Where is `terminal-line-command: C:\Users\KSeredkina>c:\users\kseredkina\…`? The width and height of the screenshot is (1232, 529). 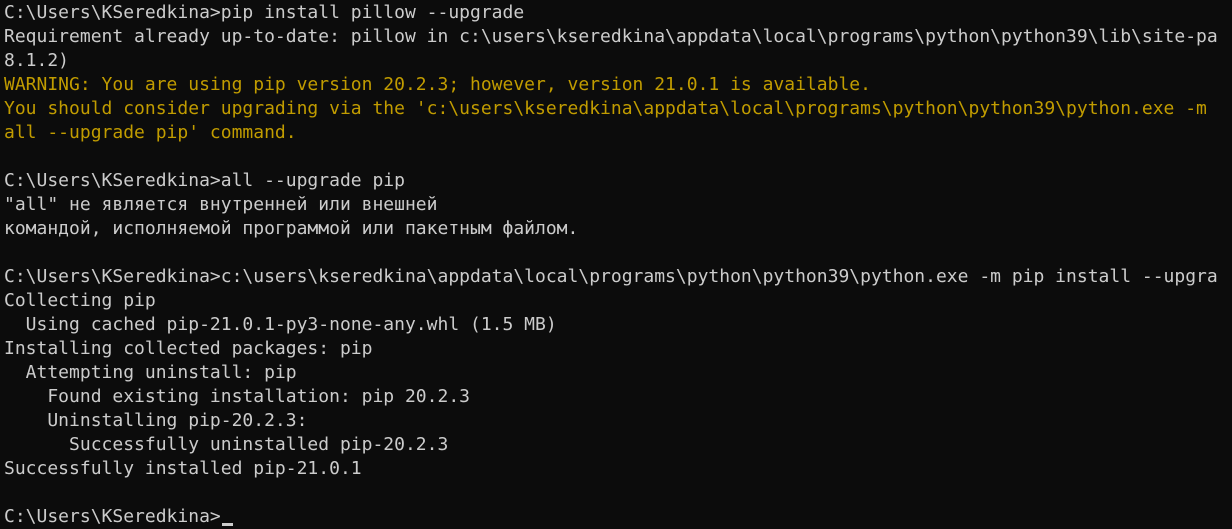
terminal-line-command: C:\Users\KSeredkina>c:\users\kseredkina\… is located at coordinates (611, 276).